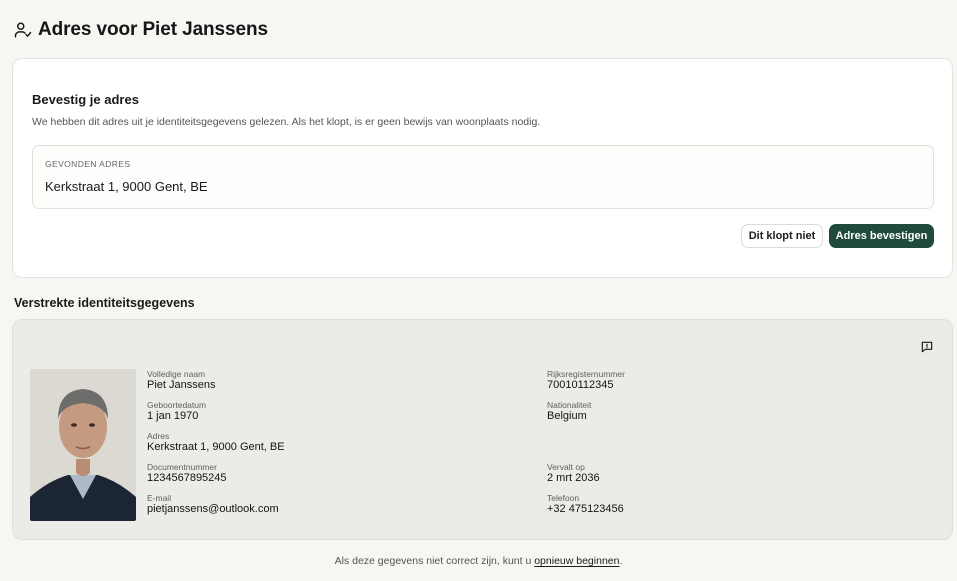 The image size is (957, 581). I want to click on restart-link: opnieuw beginnen, so click(576, 561).